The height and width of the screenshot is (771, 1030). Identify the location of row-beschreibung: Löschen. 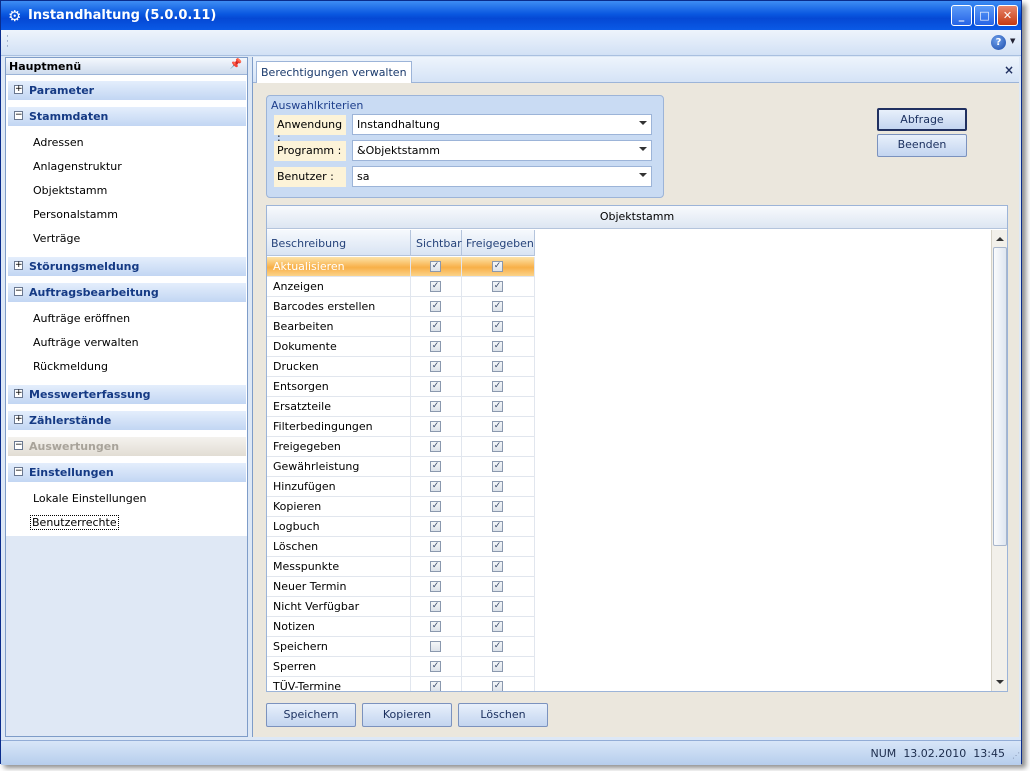
(339, 547).